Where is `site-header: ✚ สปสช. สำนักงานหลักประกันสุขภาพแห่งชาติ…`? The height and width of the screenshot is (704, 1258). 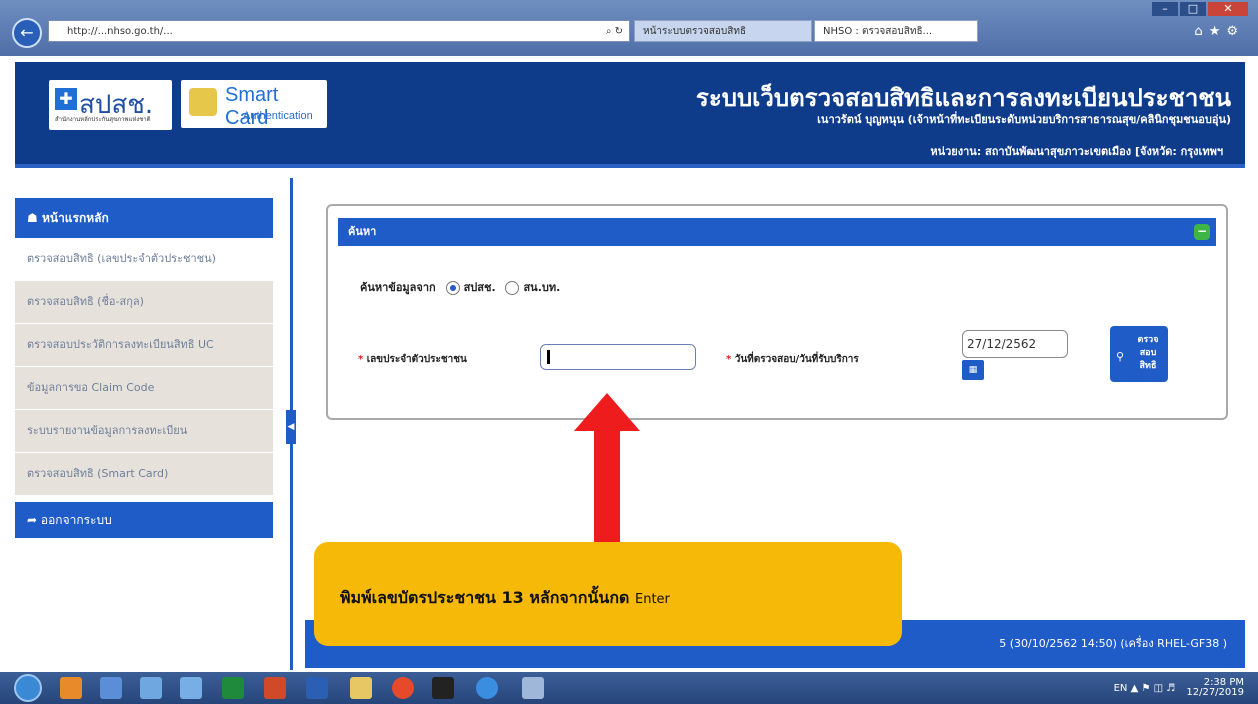
site-header: ✚ สปสช. สำนักงานหลักประกันสุขภาพแห่งชาติ… is located at coordinates (630, 115).